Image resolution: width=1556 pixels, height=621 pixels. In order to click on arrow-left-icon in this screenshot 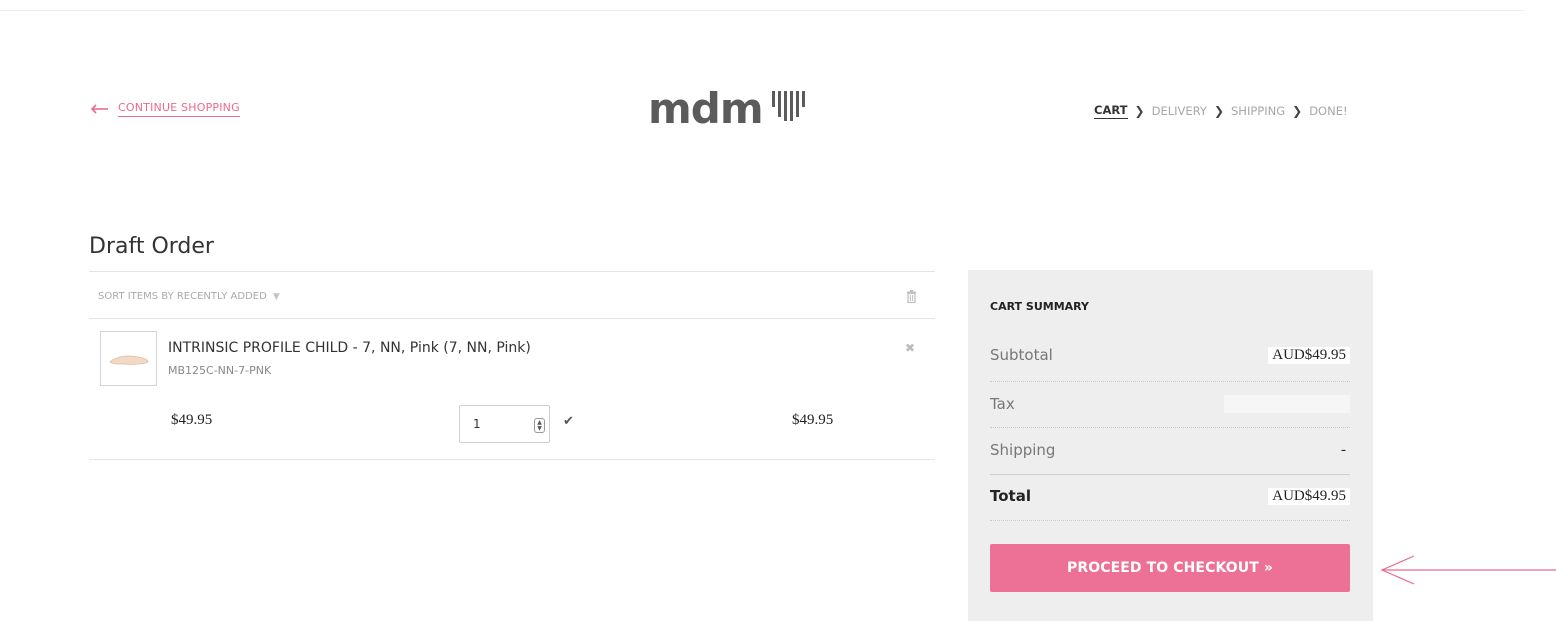, I will do `click(99, 109)`.